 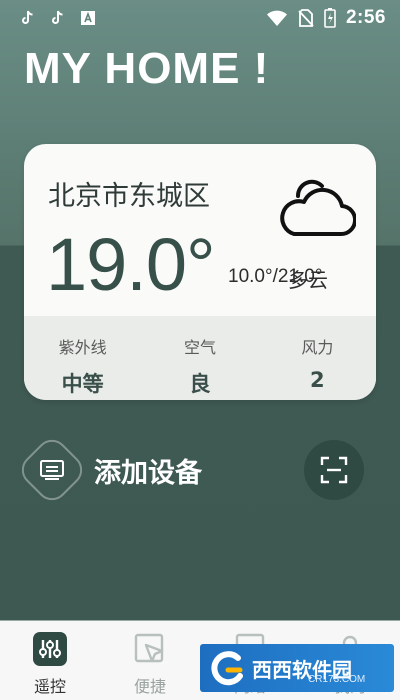 I want to click on add-device-row: 添加设备, so click(x=189, y=470).